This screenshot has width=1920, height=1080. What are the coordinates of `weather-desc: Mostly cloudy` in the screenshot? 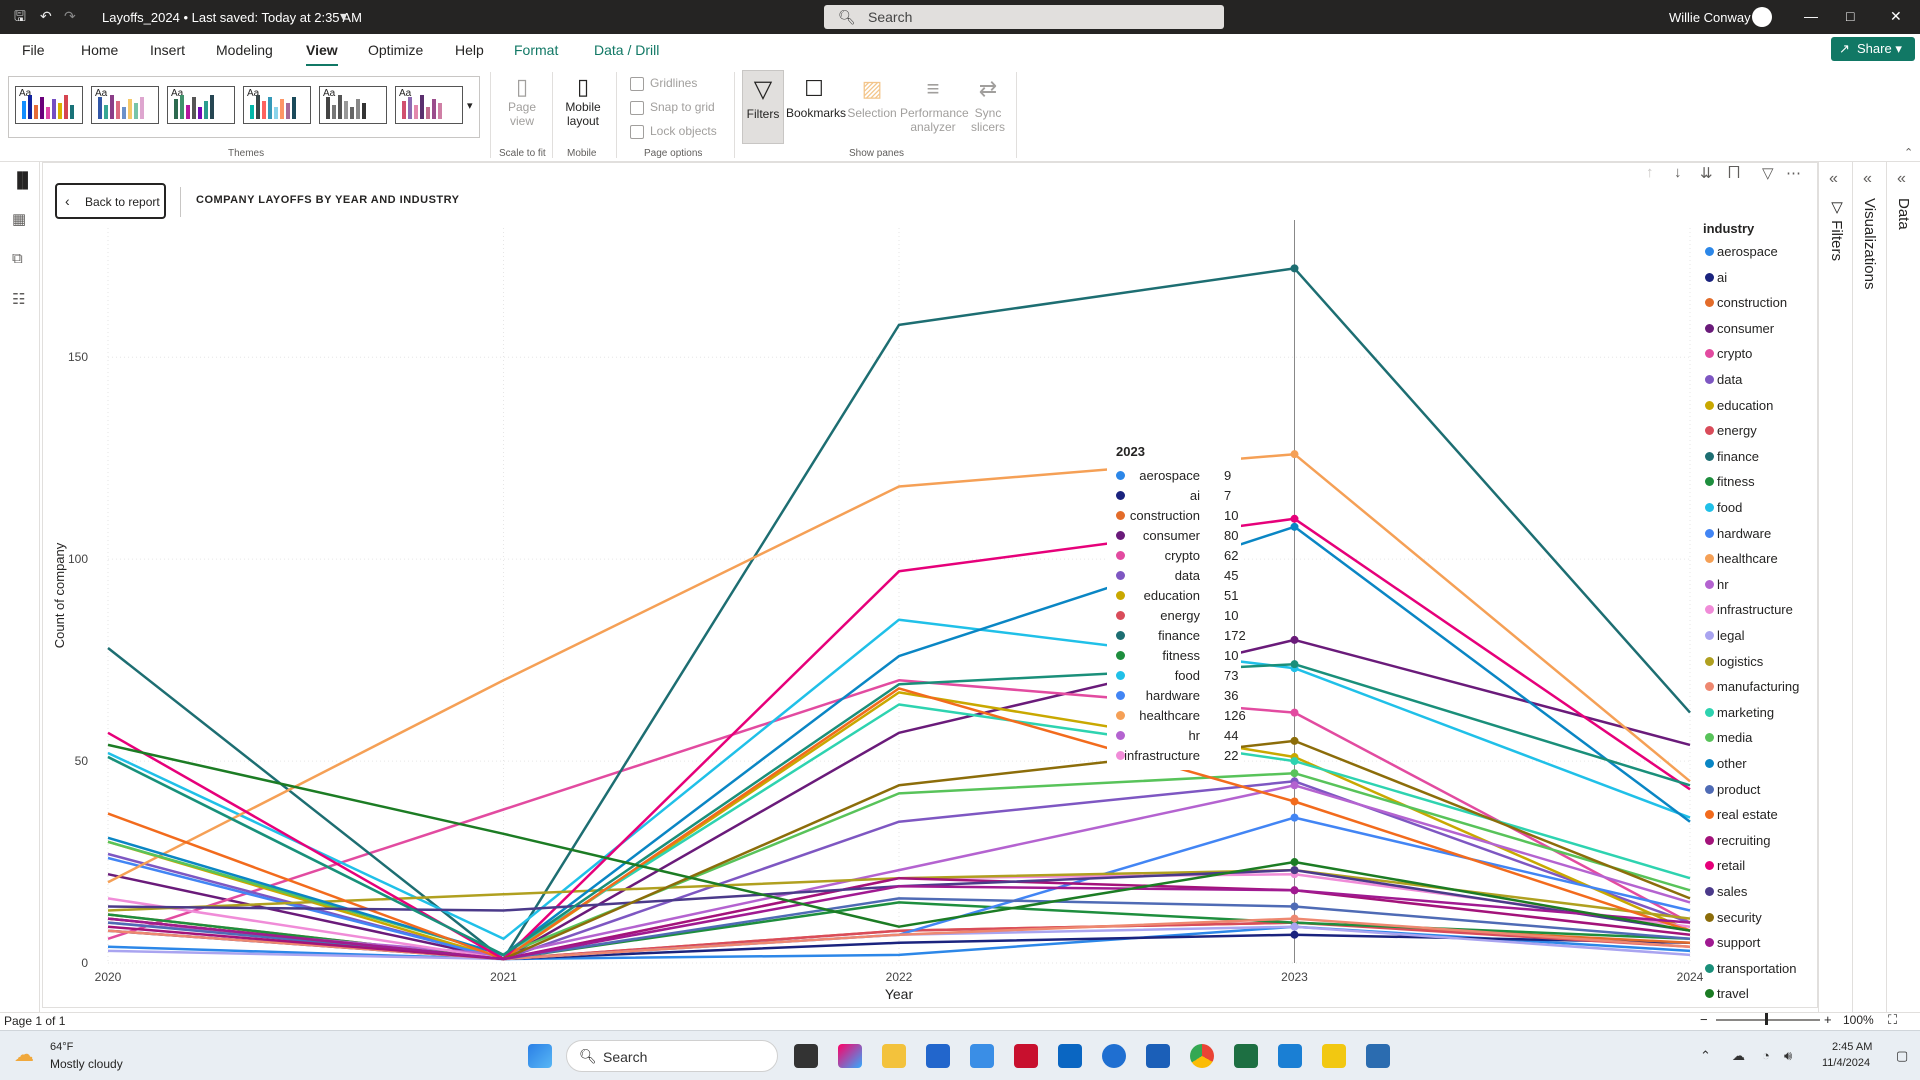 It's located at (86, 1064).